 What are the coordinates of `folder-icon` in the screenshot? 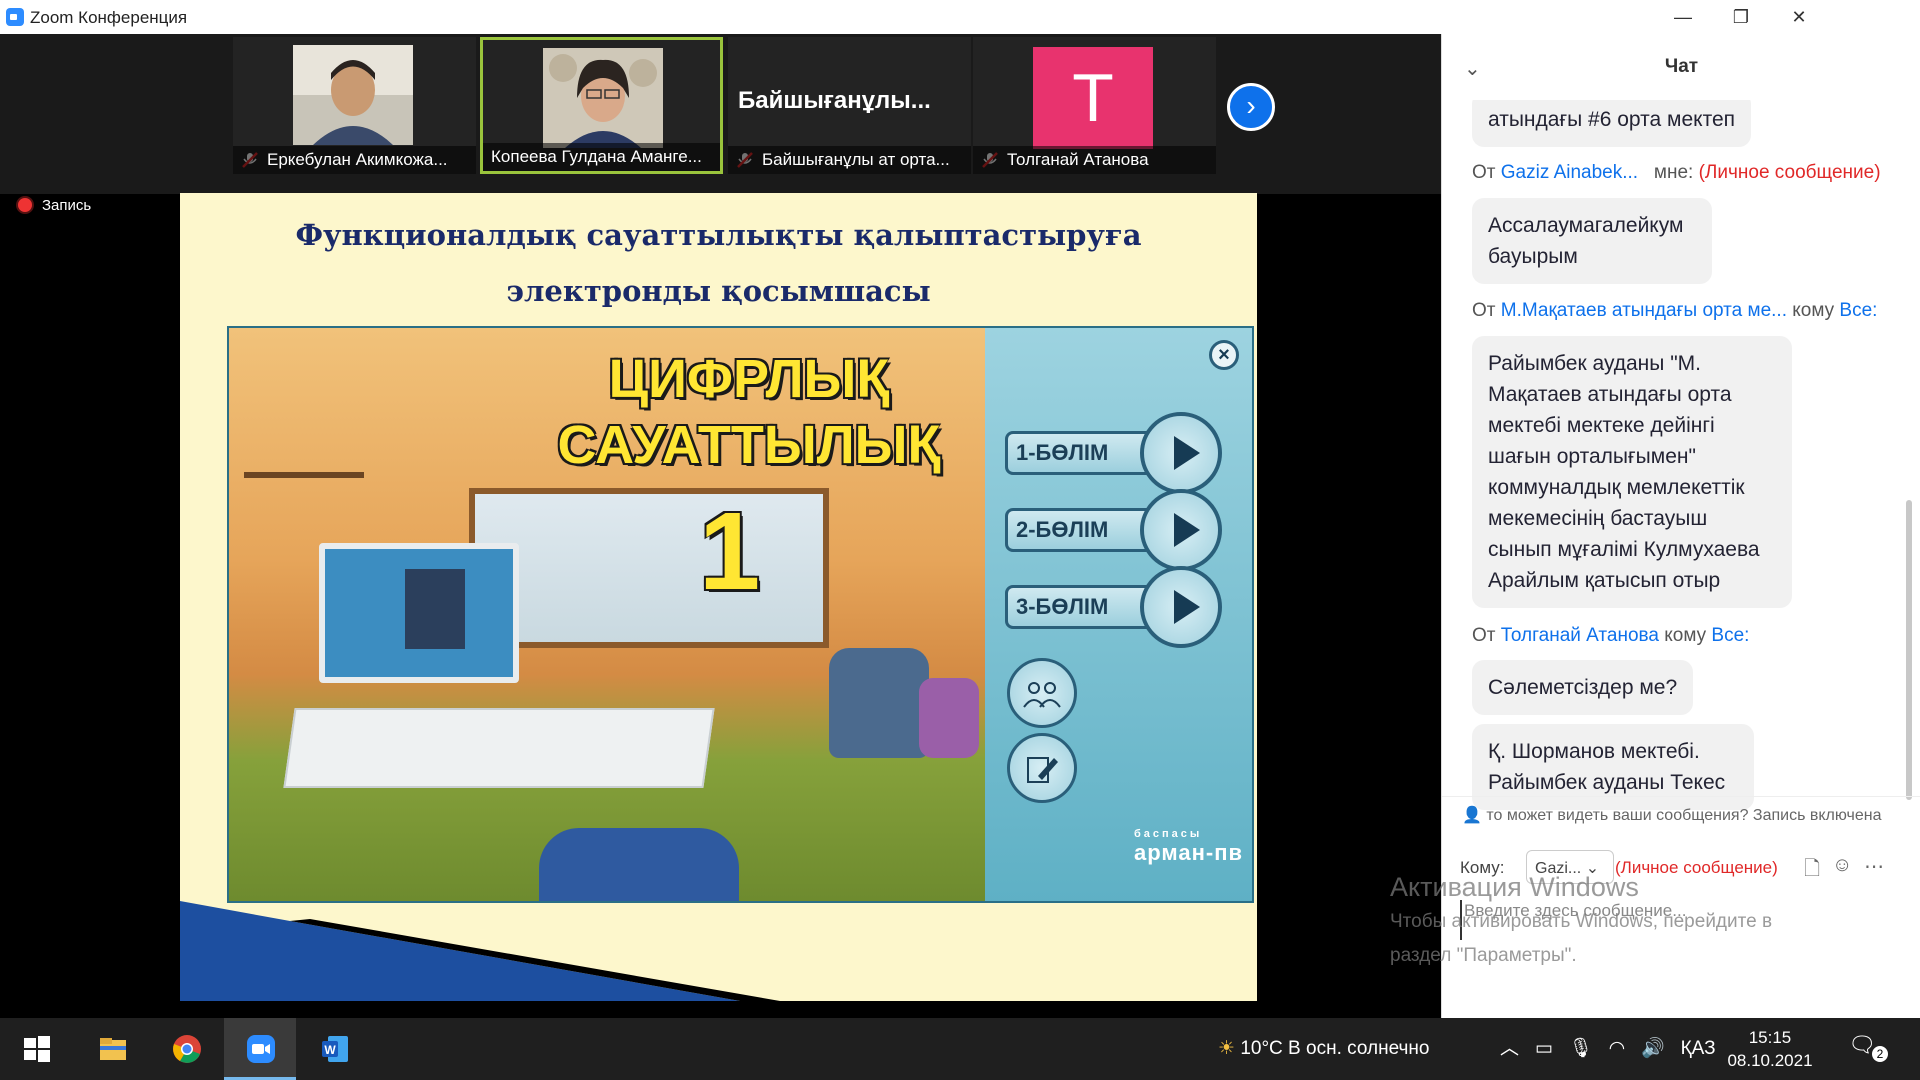 It's located at (113, 1049).